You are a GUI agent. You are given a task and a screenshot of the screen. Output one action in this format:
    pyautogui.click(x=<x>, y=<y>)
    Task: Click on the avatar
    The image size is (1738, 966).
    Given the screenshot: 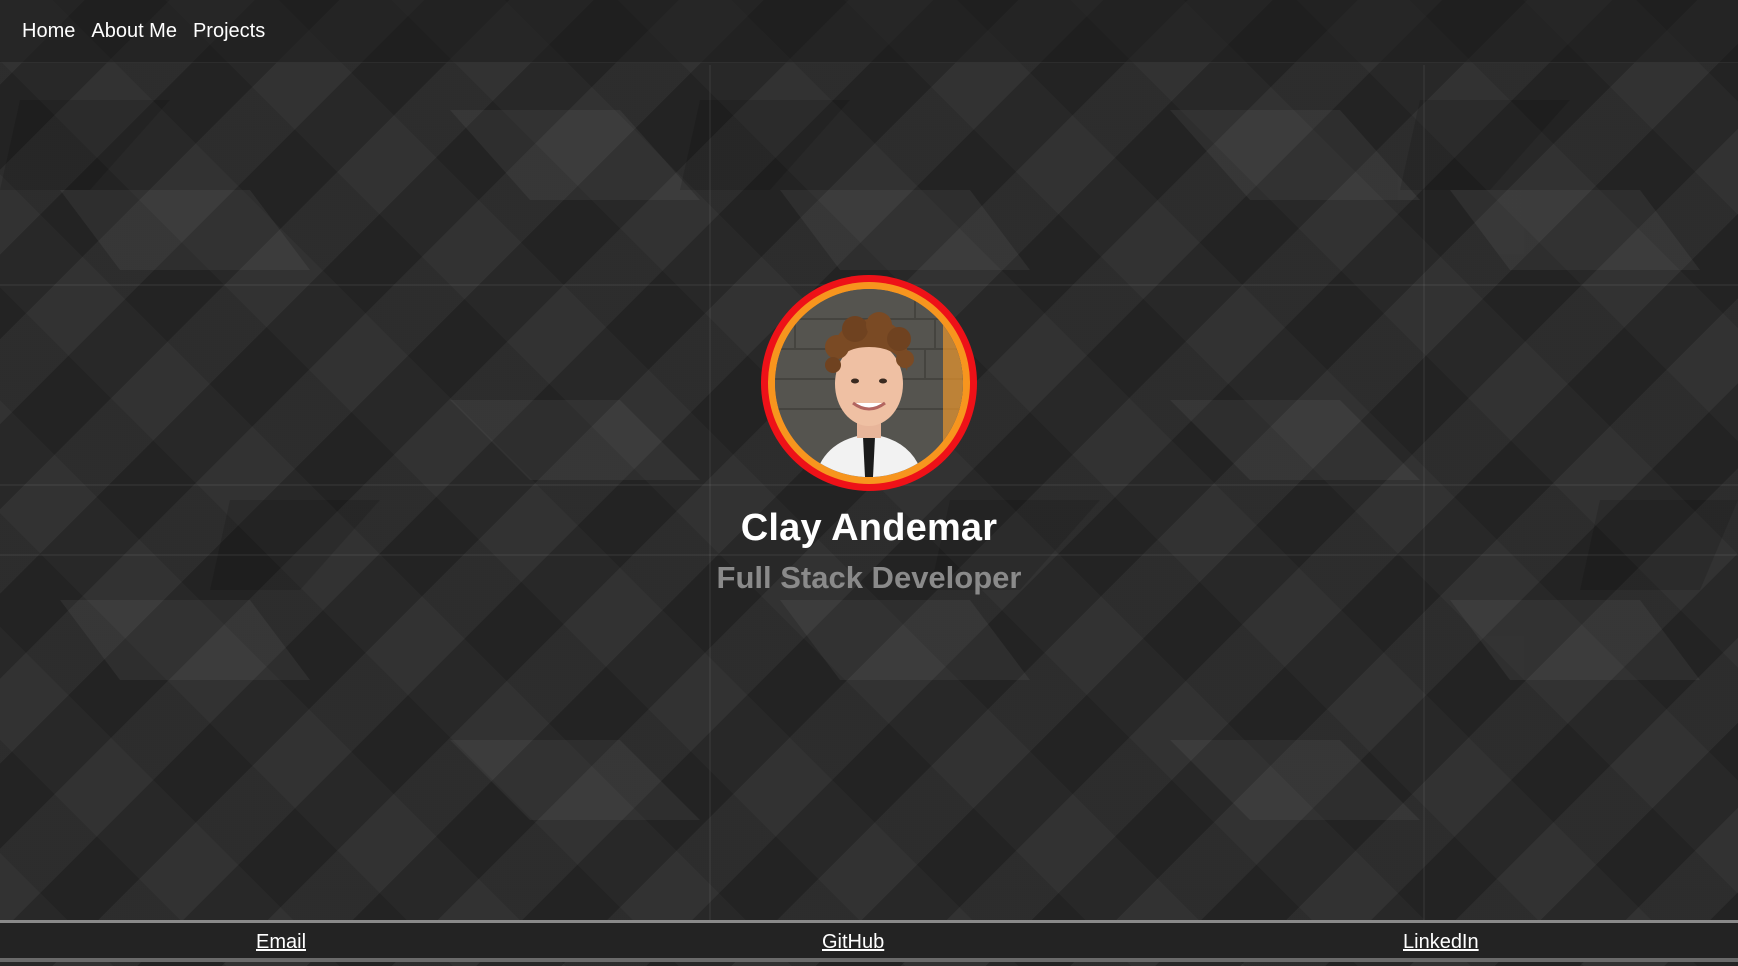 What is the action you would take?
    pyautogui.click(x=869, y=383)
    